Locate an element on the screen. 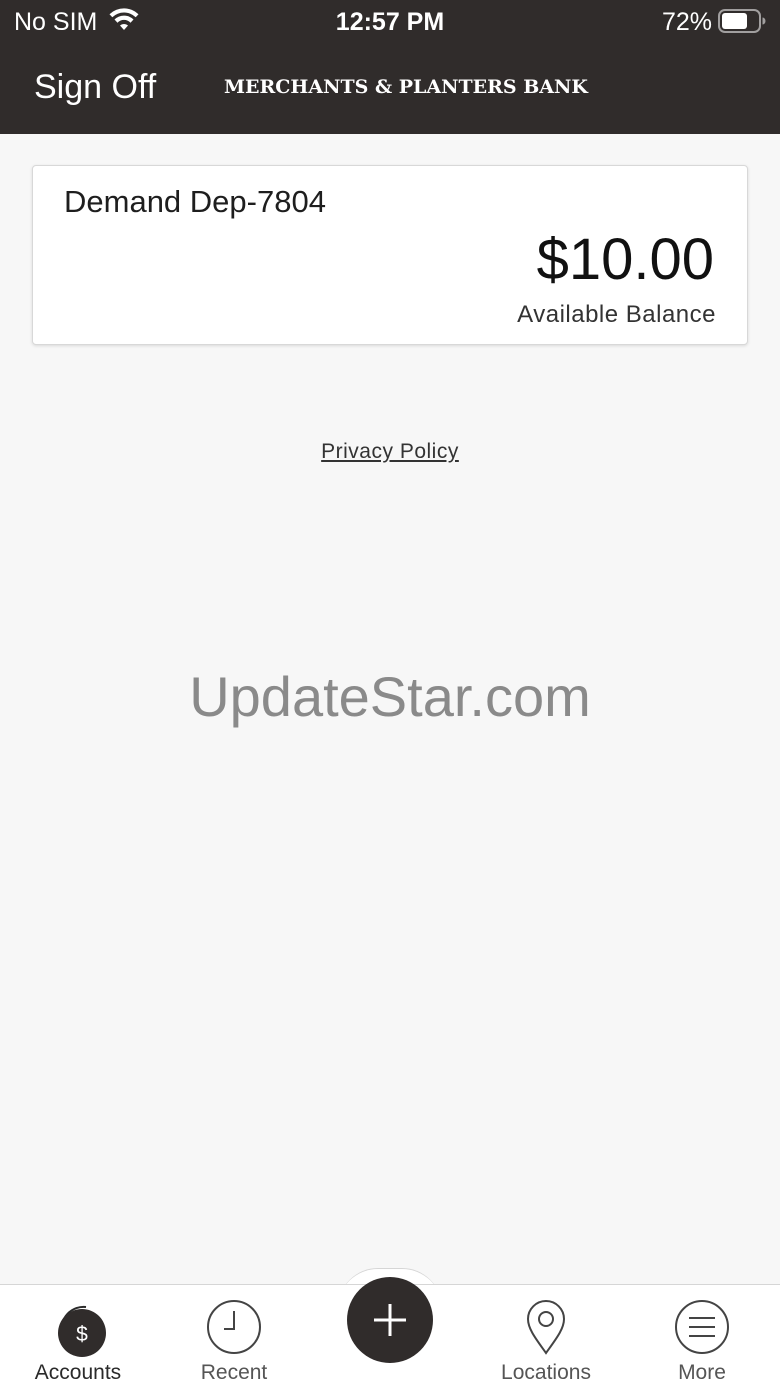 The height and width of the screenshot is (1387, 780). accounts-dollar-icon: $ is located at coordinates (78, 1327).